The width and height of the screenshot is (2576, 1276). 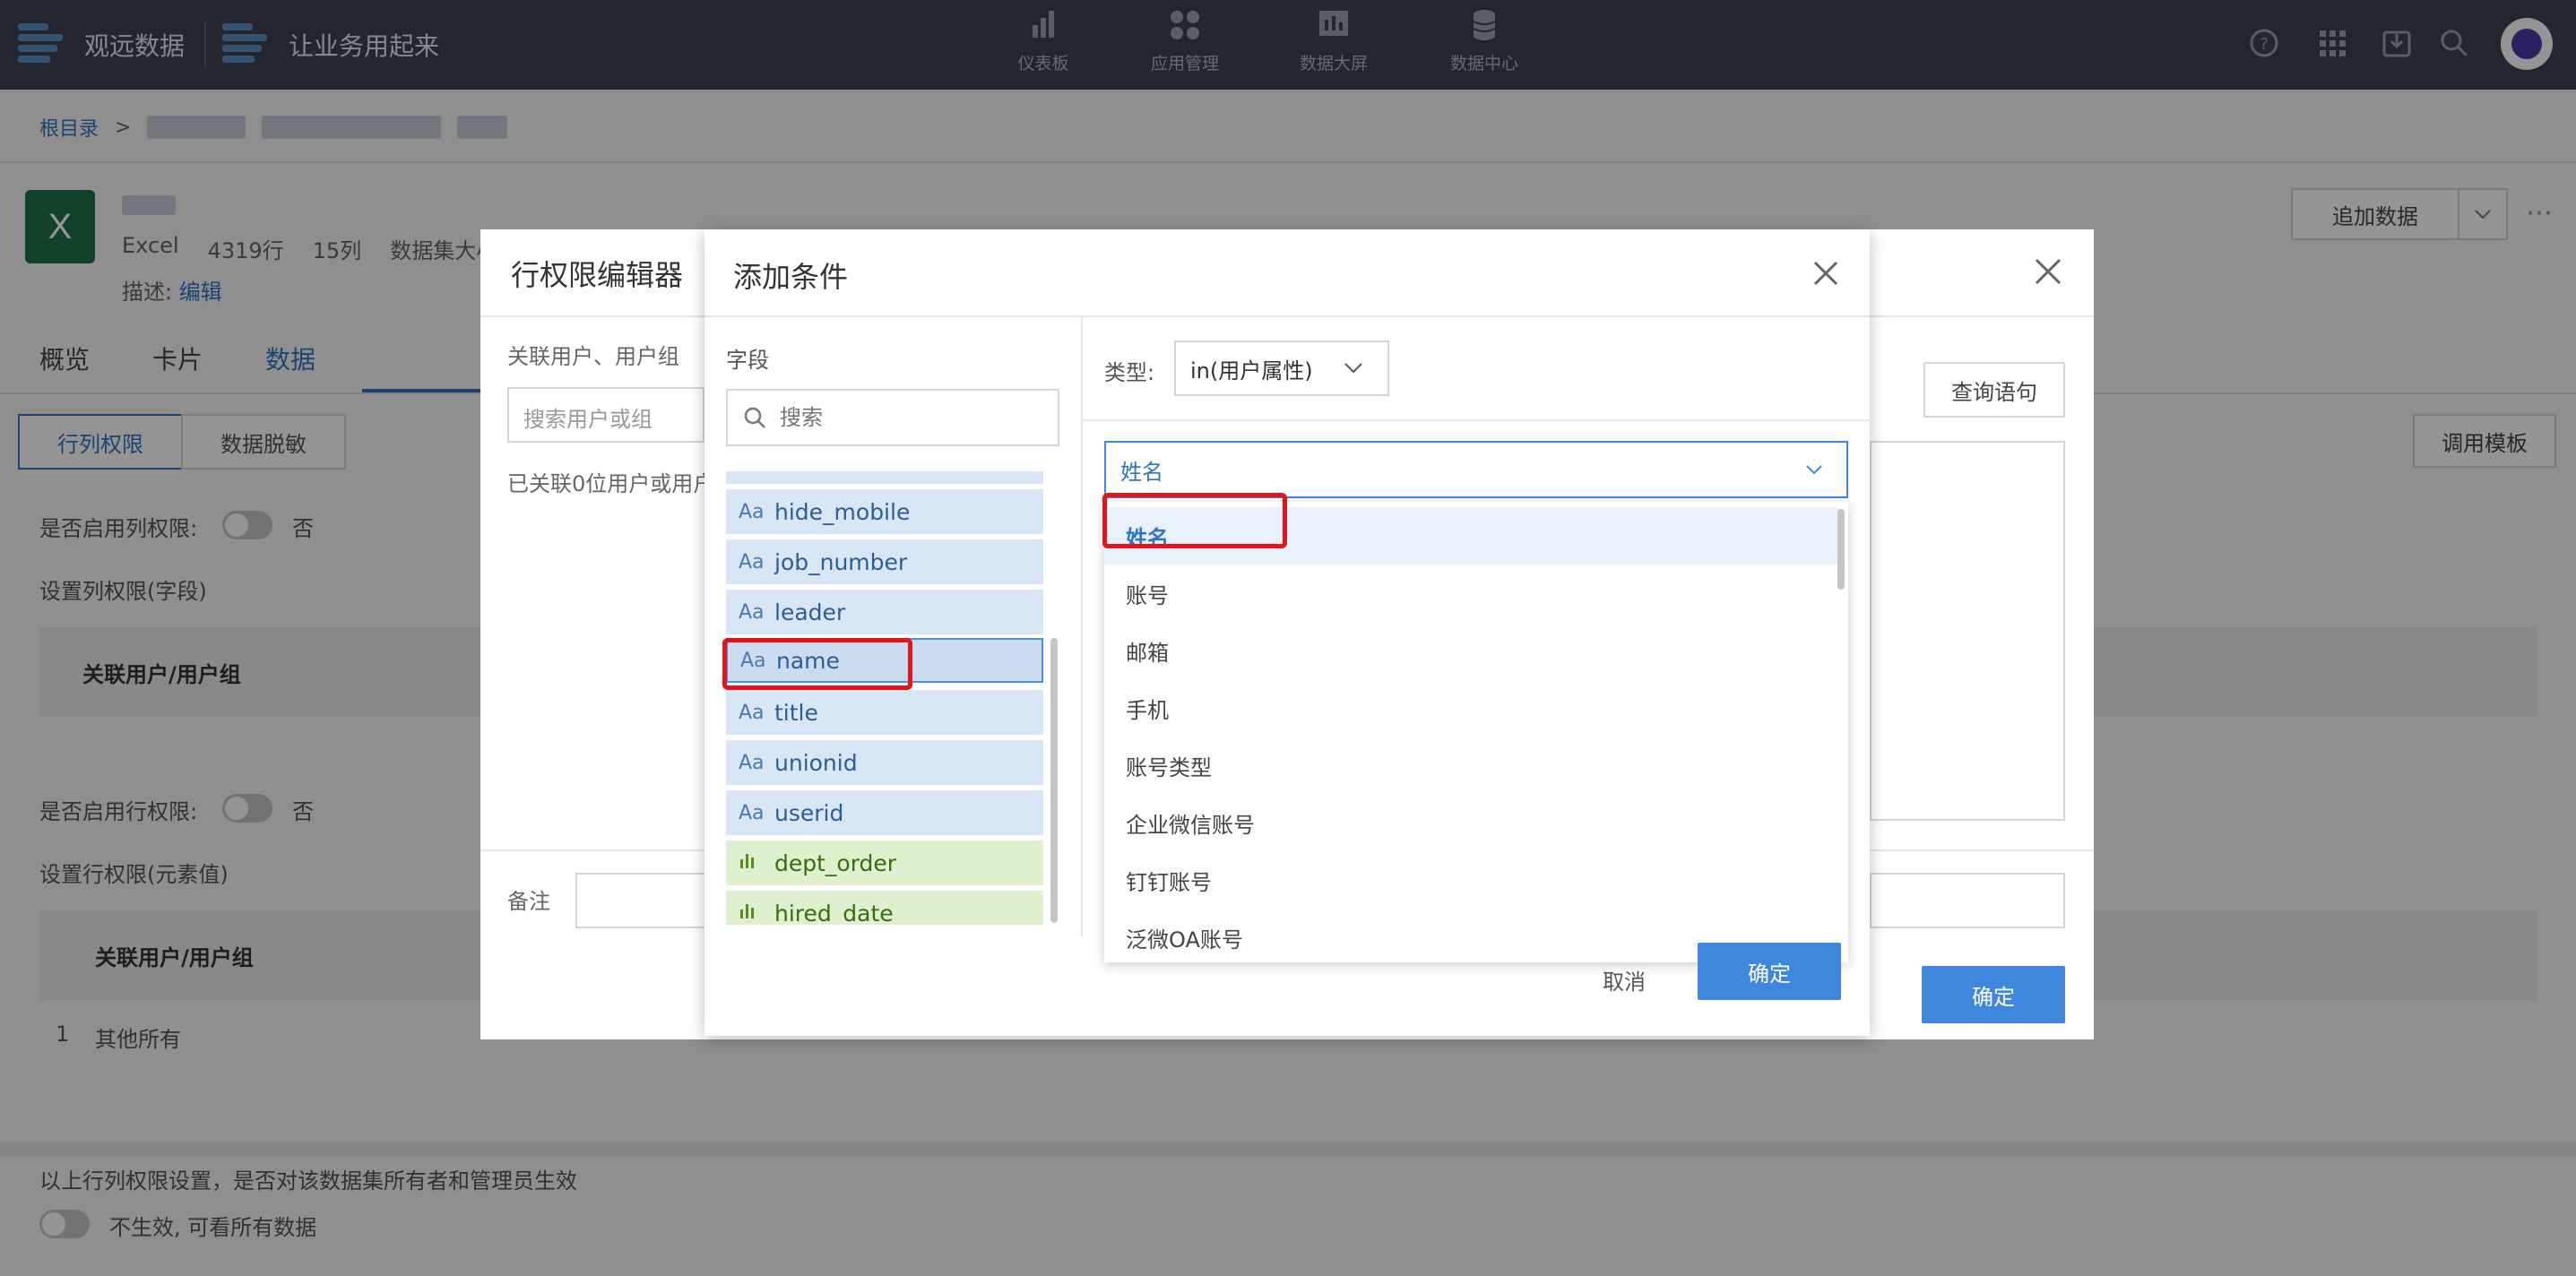 I want to click on field-search-input, so click(x=905, y=418).